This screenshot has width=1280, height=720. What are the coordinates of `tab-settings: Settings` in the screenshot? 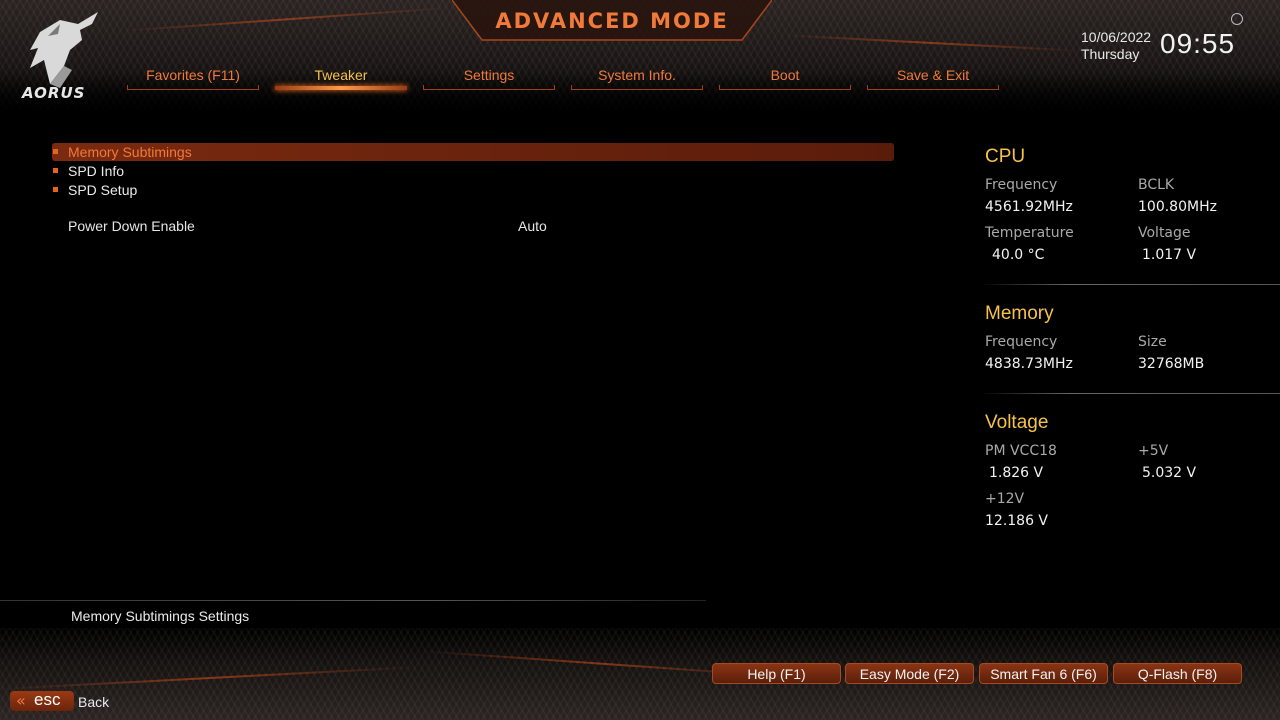 It's located at (489, 78).